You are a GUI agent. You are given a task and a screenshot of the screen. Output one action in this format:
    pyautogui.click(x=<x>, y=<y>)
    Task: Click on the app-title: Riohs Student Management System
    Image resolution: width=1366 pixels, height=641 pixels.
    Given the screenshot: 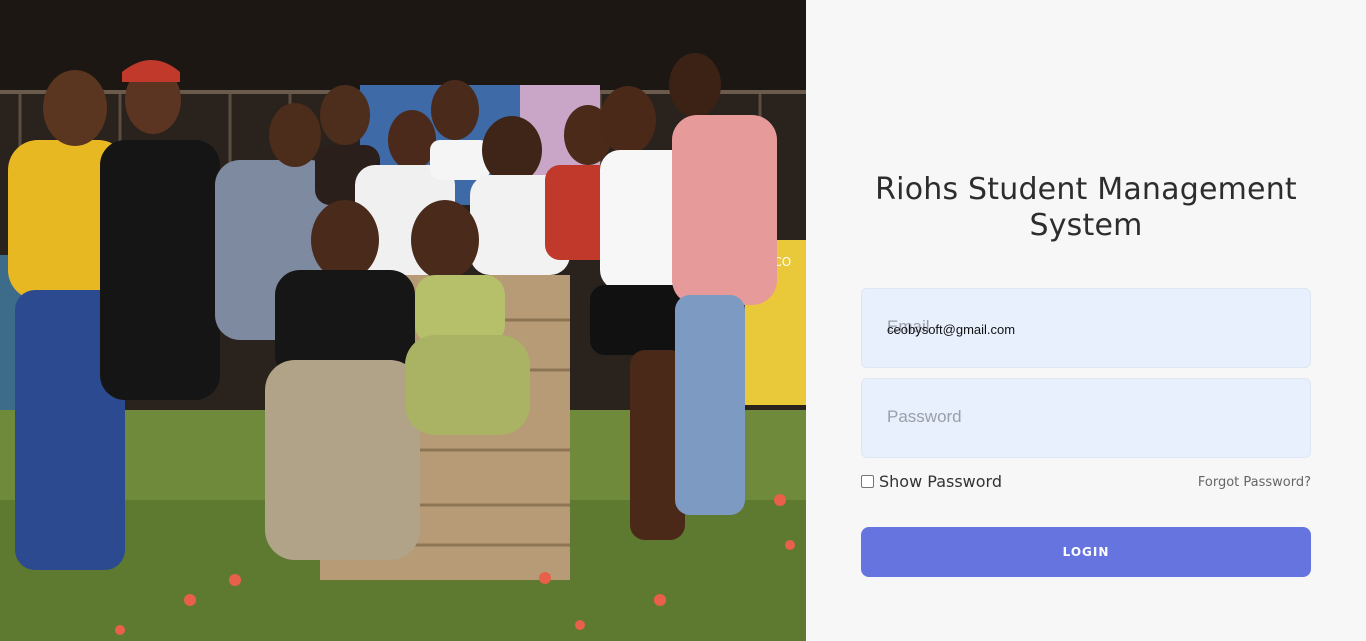 What is the action you would take?
    pyautogui.click(x=1086, y=207)
    